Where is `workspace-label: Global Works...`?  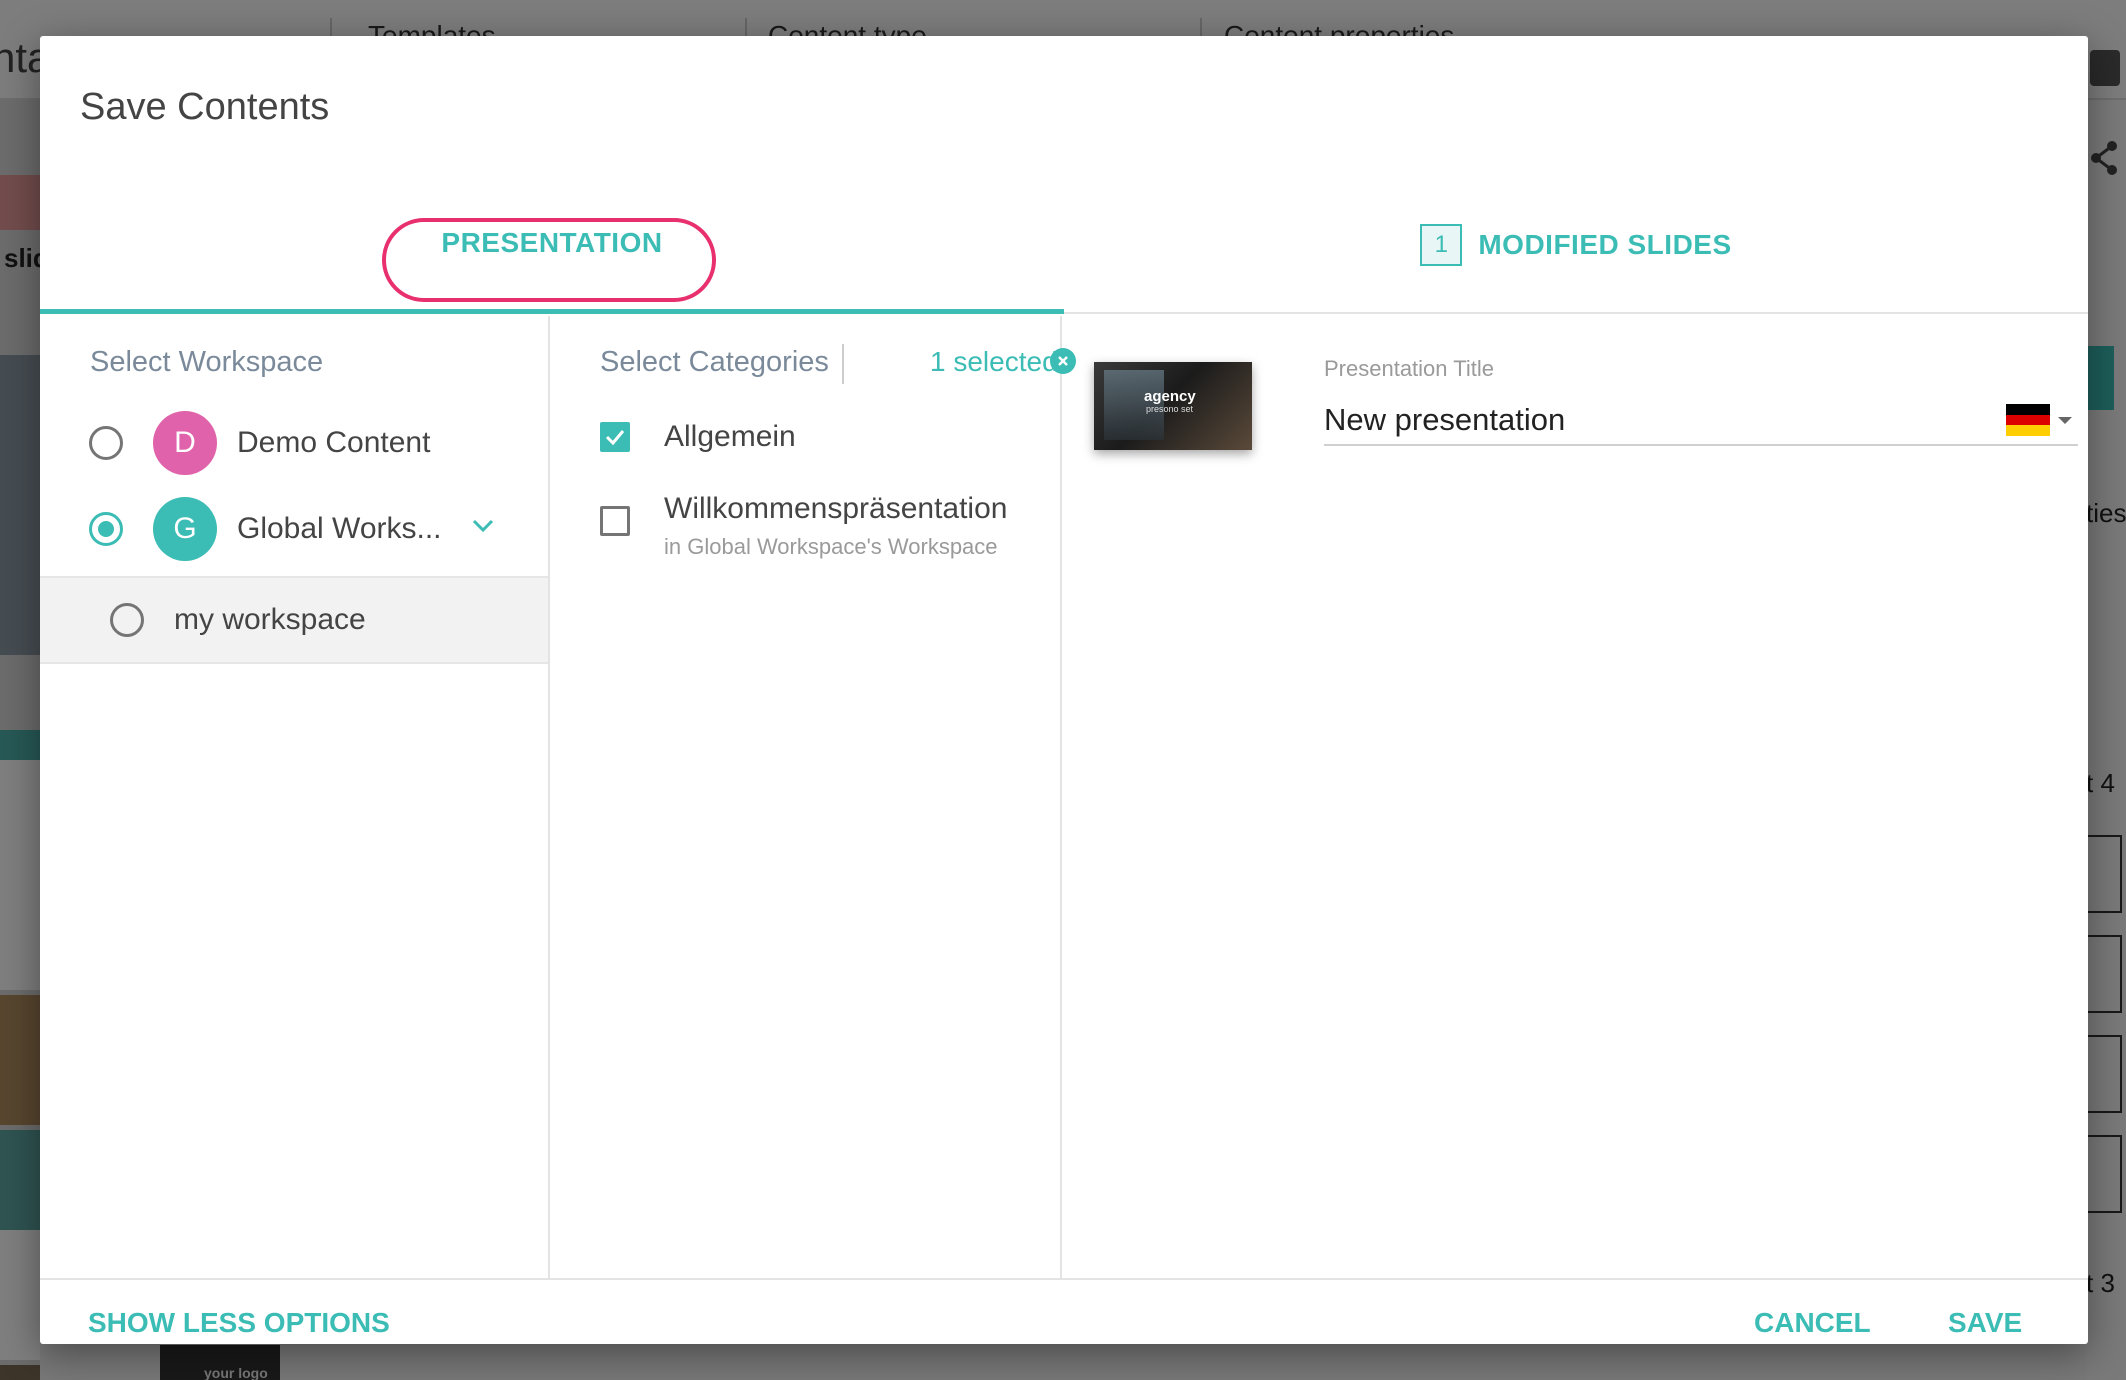 workspace-label: Global Works... is located at coordinates (339, 528).